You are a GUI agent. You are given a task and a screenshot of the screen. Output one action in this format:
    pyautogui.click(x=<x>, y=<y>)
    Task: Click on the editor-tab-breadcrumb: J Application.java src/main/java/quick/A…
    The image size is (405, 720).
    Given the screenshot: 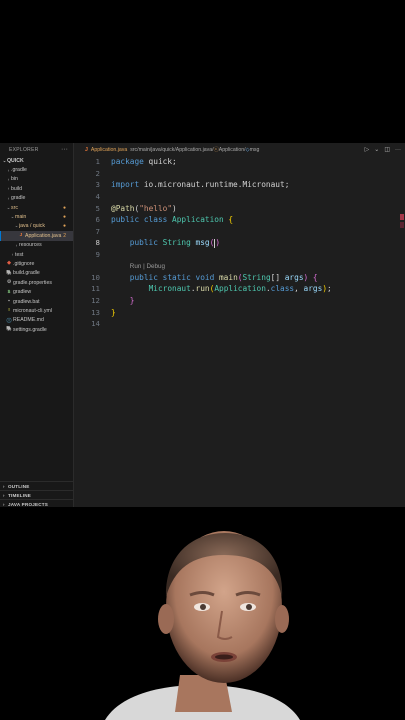 What is the action you would take?
    pyautogui.click(x=240, y=149)
    